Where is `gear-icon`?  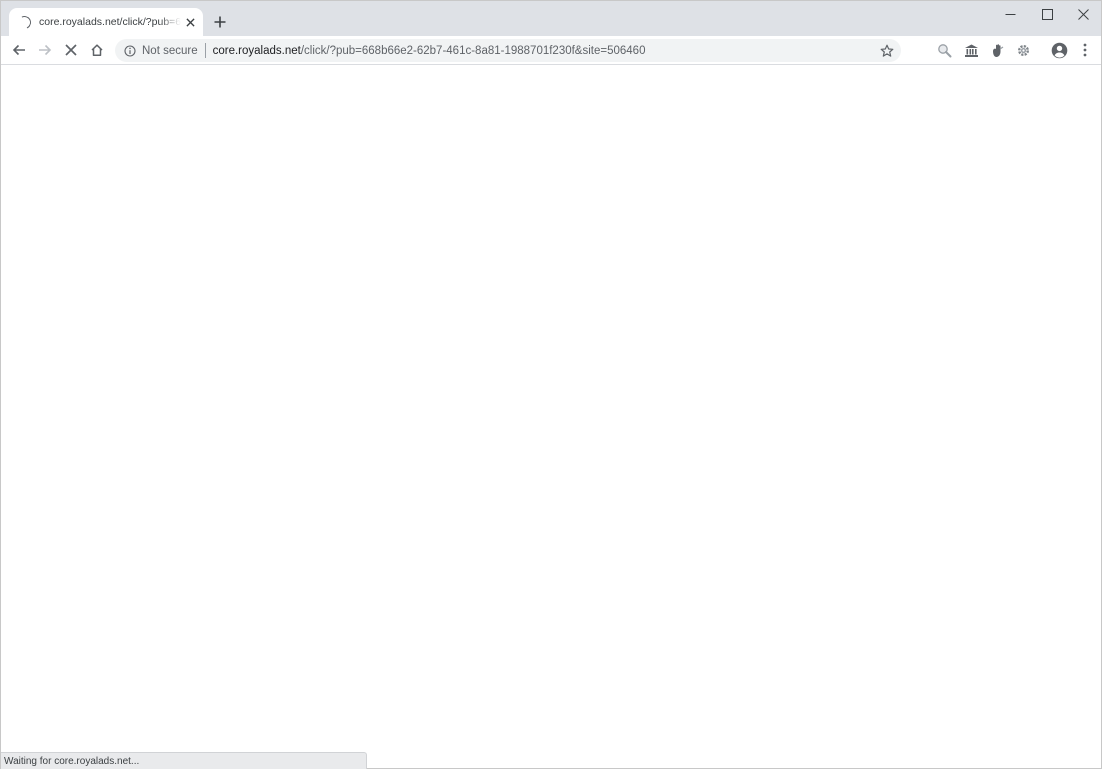
gear-icon is located at coordinates (1023, 50).